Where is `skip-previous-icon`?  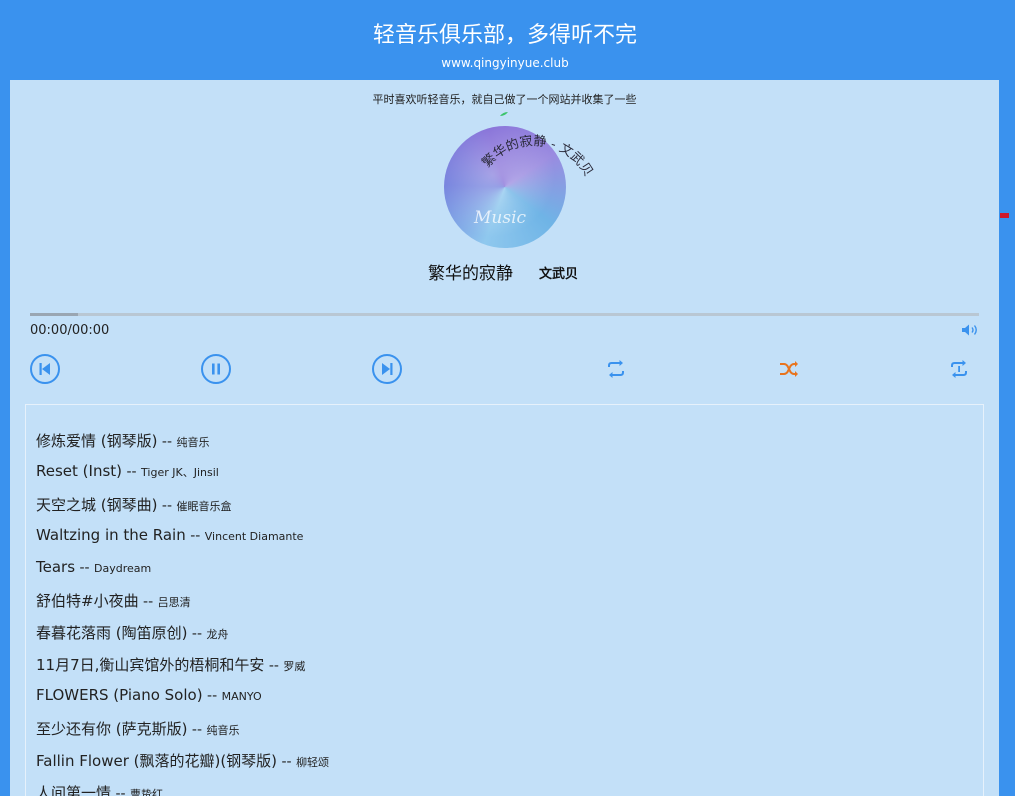
skip-previous-icon is located at coordinates (45, 369).